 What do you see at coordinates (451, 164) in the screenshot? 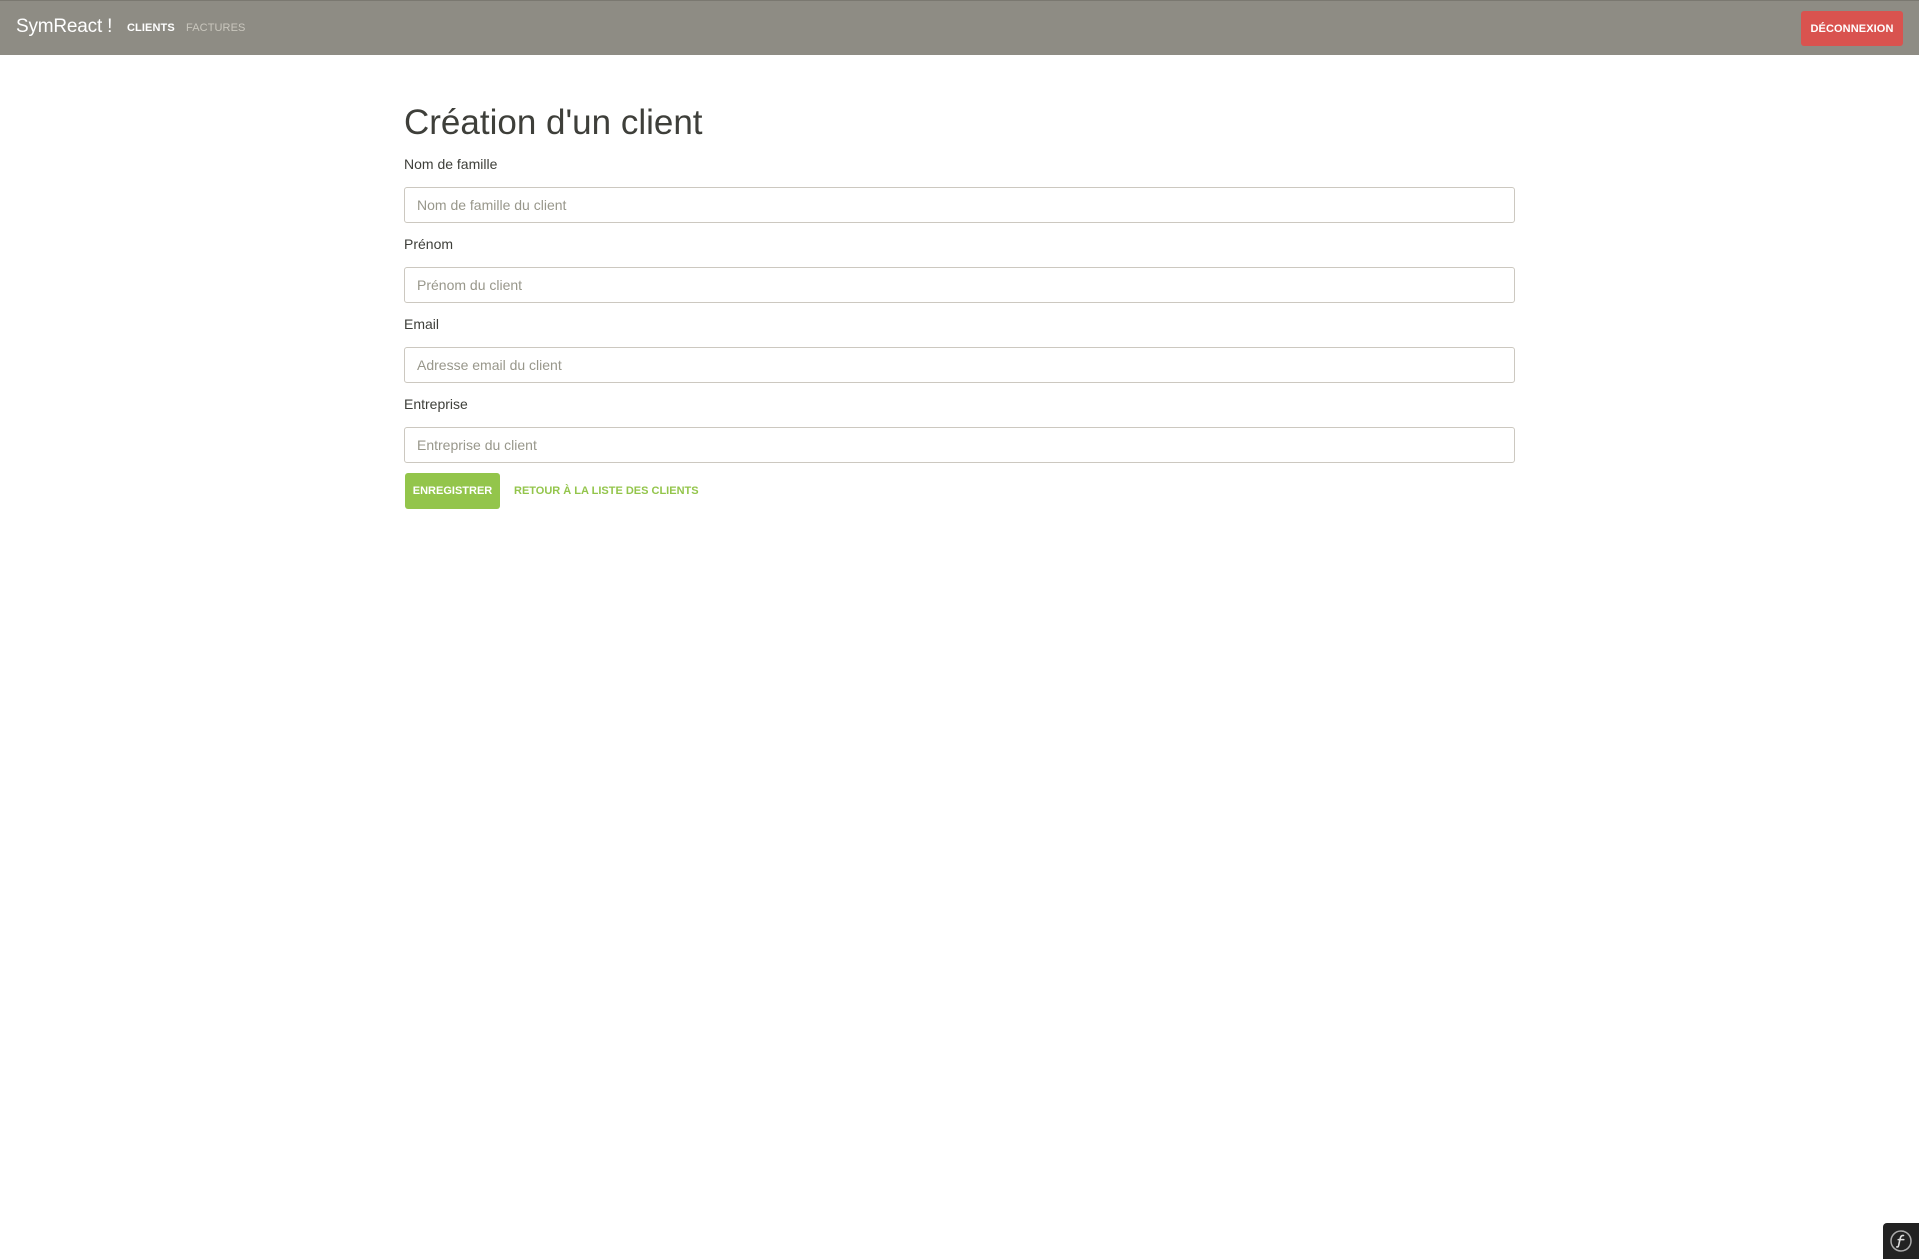
I see `lastname-label: Nom de famille` at bounding box center [451, 164].